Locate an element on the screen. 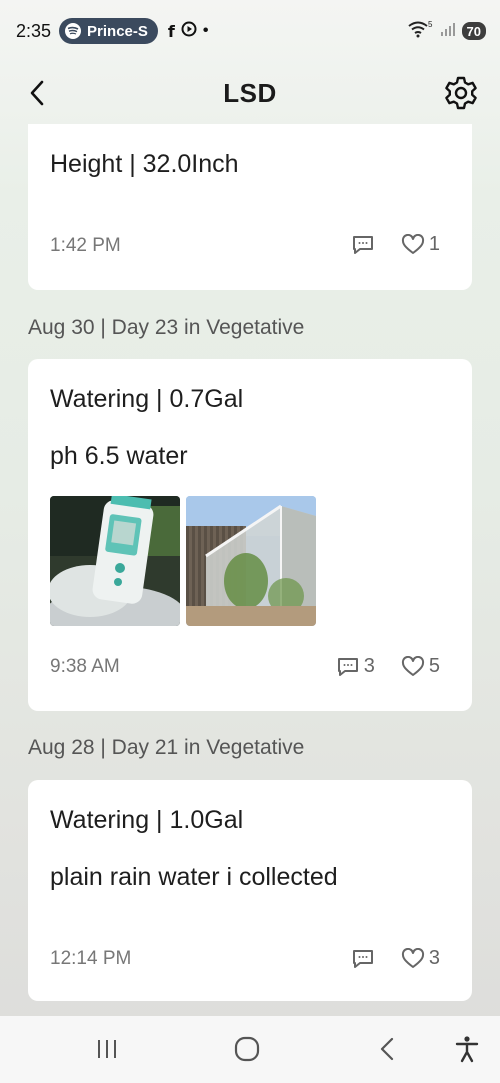  spotify-label: Prince-S is located at coordinates (117, 31).